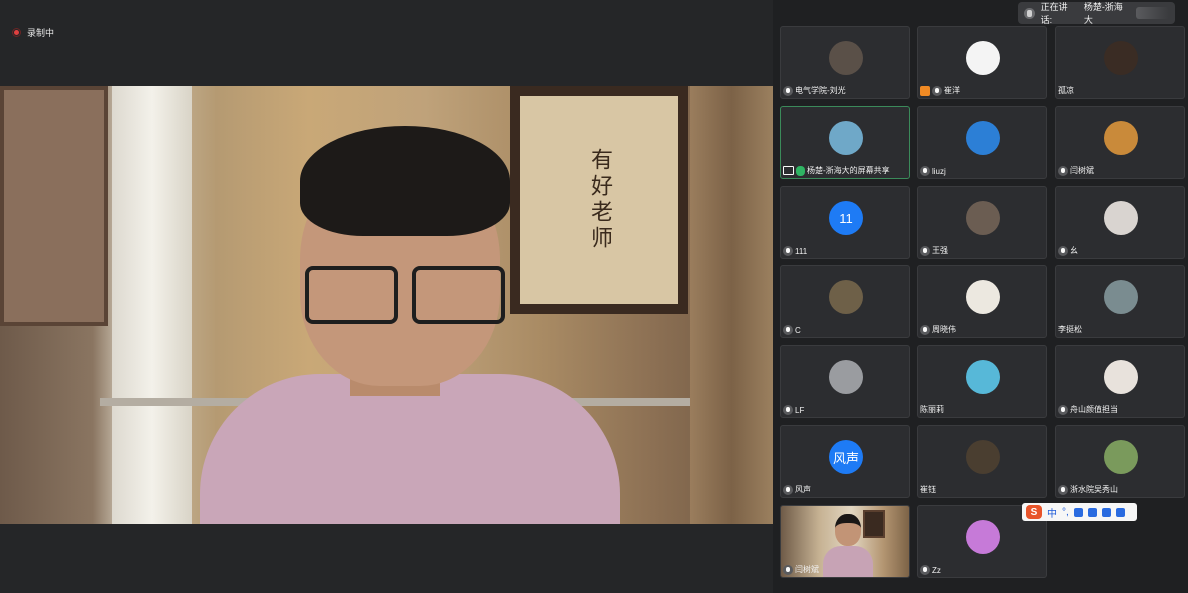 Image resolution: width=1188 pixels, height=593 pixels. I want to click on participant-name: C, so click(798, 330).